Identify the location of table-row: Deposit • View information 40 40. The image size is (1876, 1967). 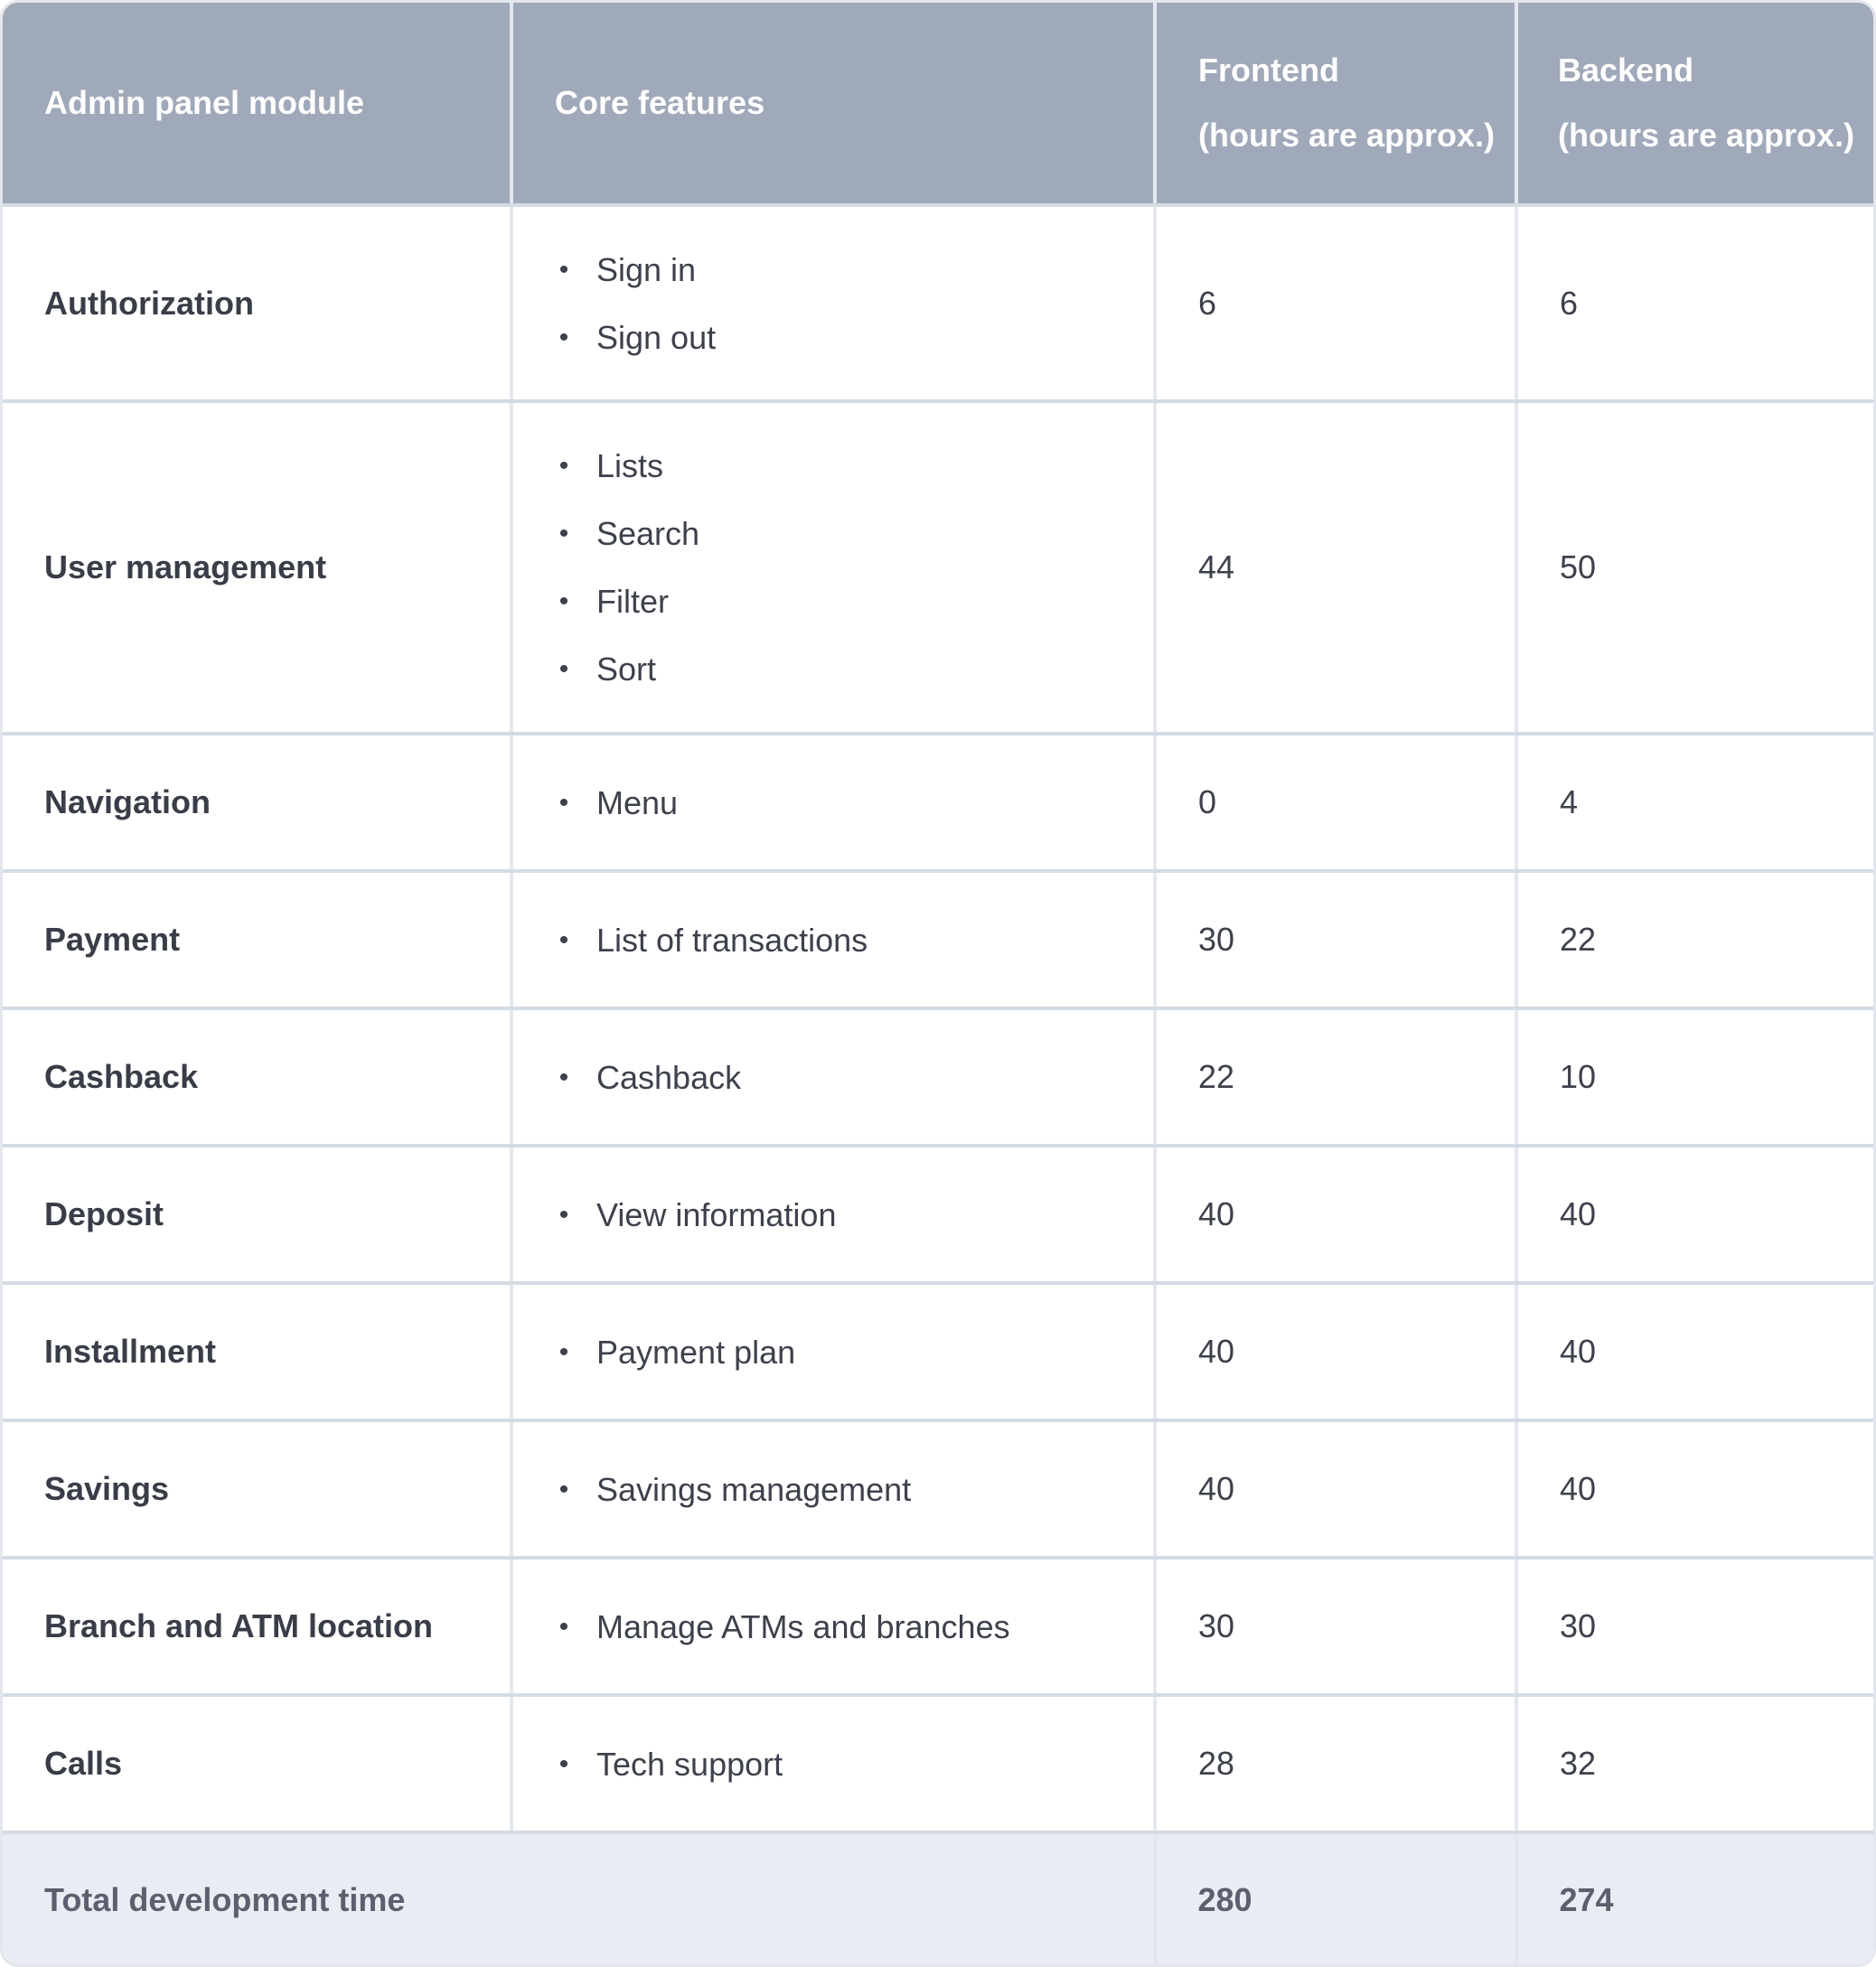
(938, 1215).